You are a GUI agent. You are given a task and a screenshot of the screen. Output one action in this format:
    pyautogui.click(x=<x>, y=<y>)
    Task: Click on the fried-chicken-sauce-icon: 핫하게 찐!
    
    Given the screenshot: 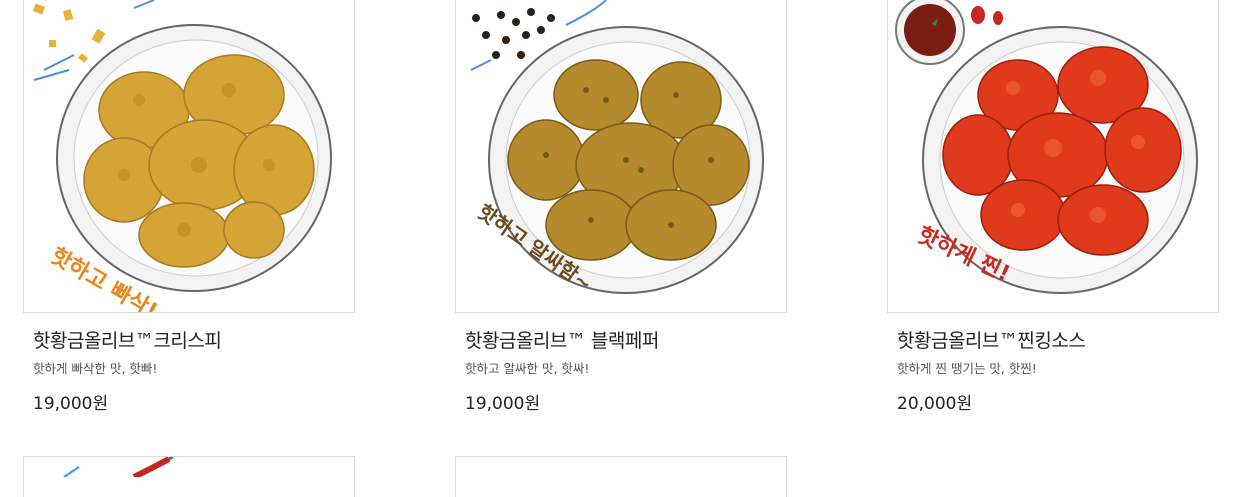 What is the action you would take?
    pyautogui.click(x=1046, y=147)
    